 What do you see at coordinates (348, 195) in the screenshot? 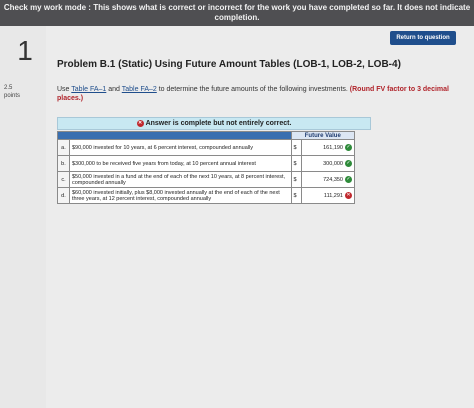
I see `close-icon: ✕` at bounding box center [348, 195].